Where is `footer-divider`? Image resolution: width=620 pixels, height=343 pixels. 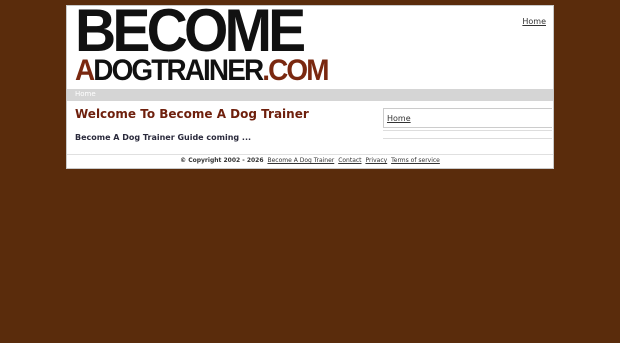 footer-divider is located at coordinates (310, 154).